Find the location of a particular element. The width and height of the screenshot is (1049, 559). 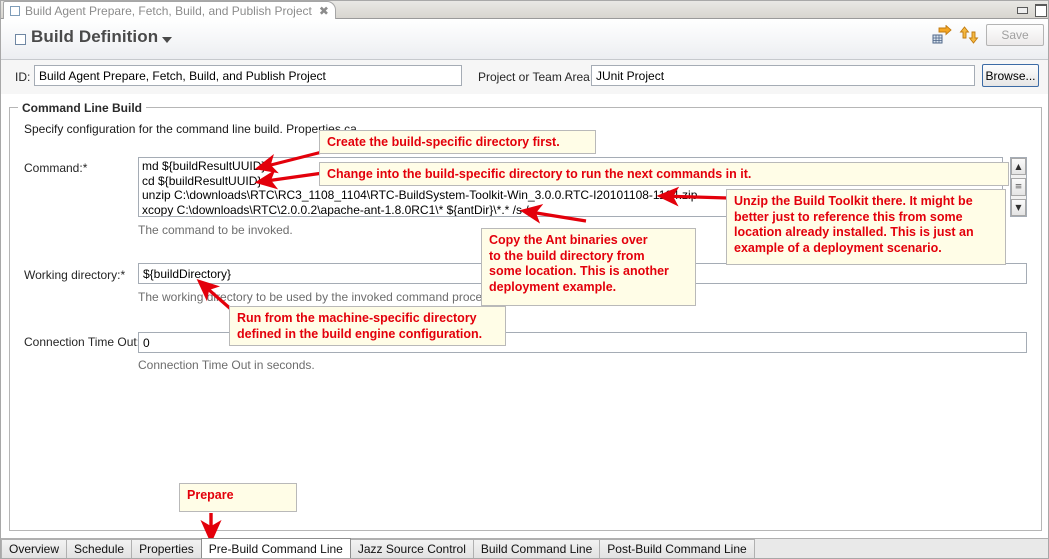

command-hint: The command to be invoked. is located at coordinates (215, 230).